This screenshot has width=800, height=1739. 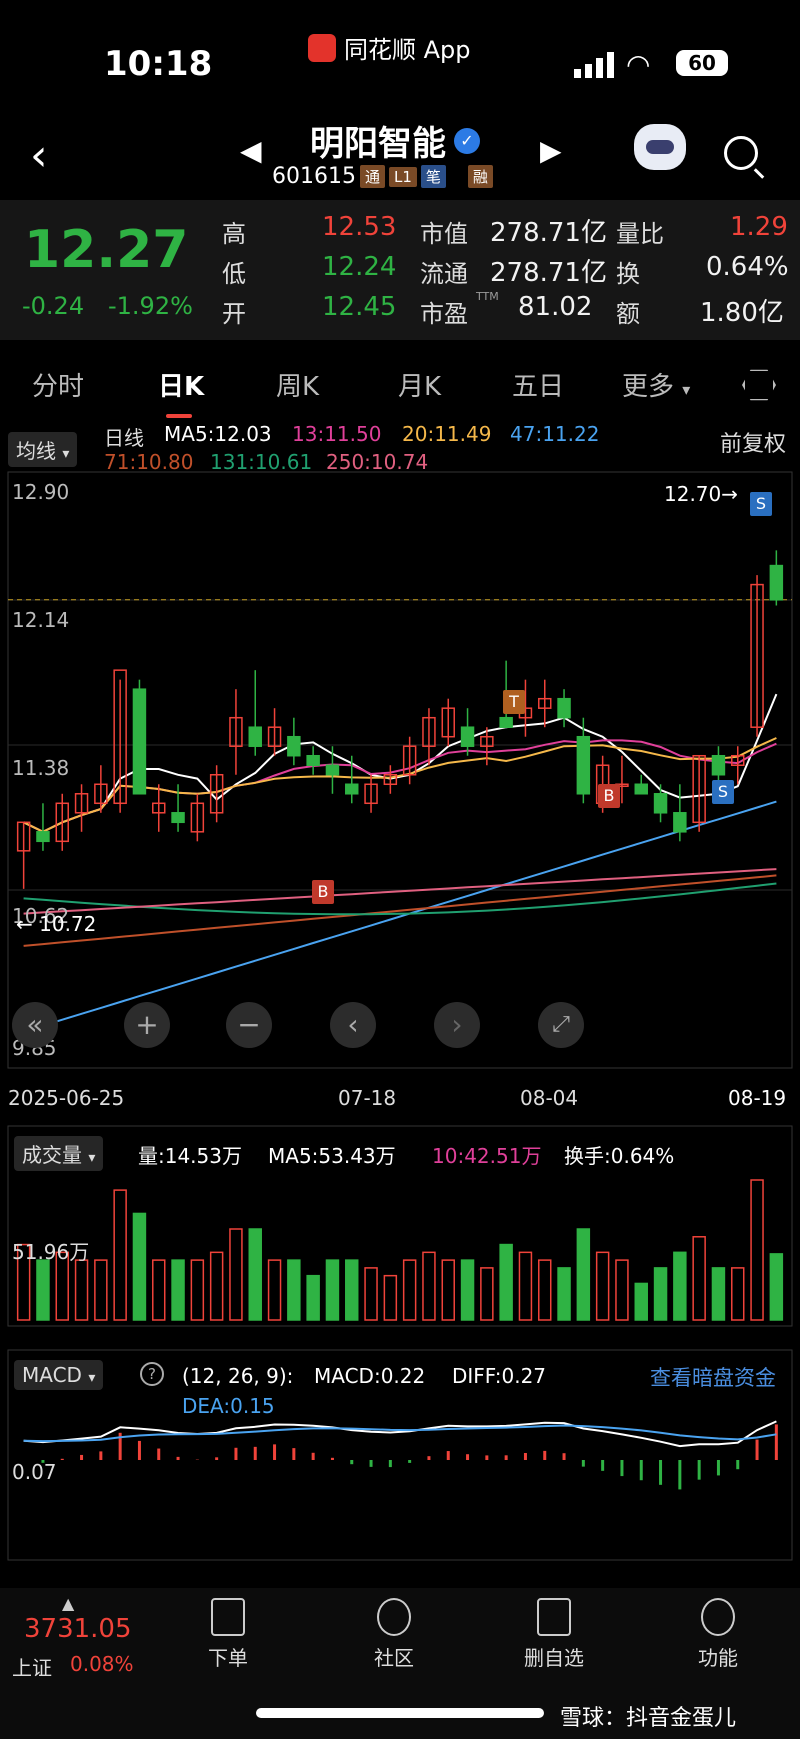 I want to click on index-up-icon: ▲, so click(x=68, y=1603).